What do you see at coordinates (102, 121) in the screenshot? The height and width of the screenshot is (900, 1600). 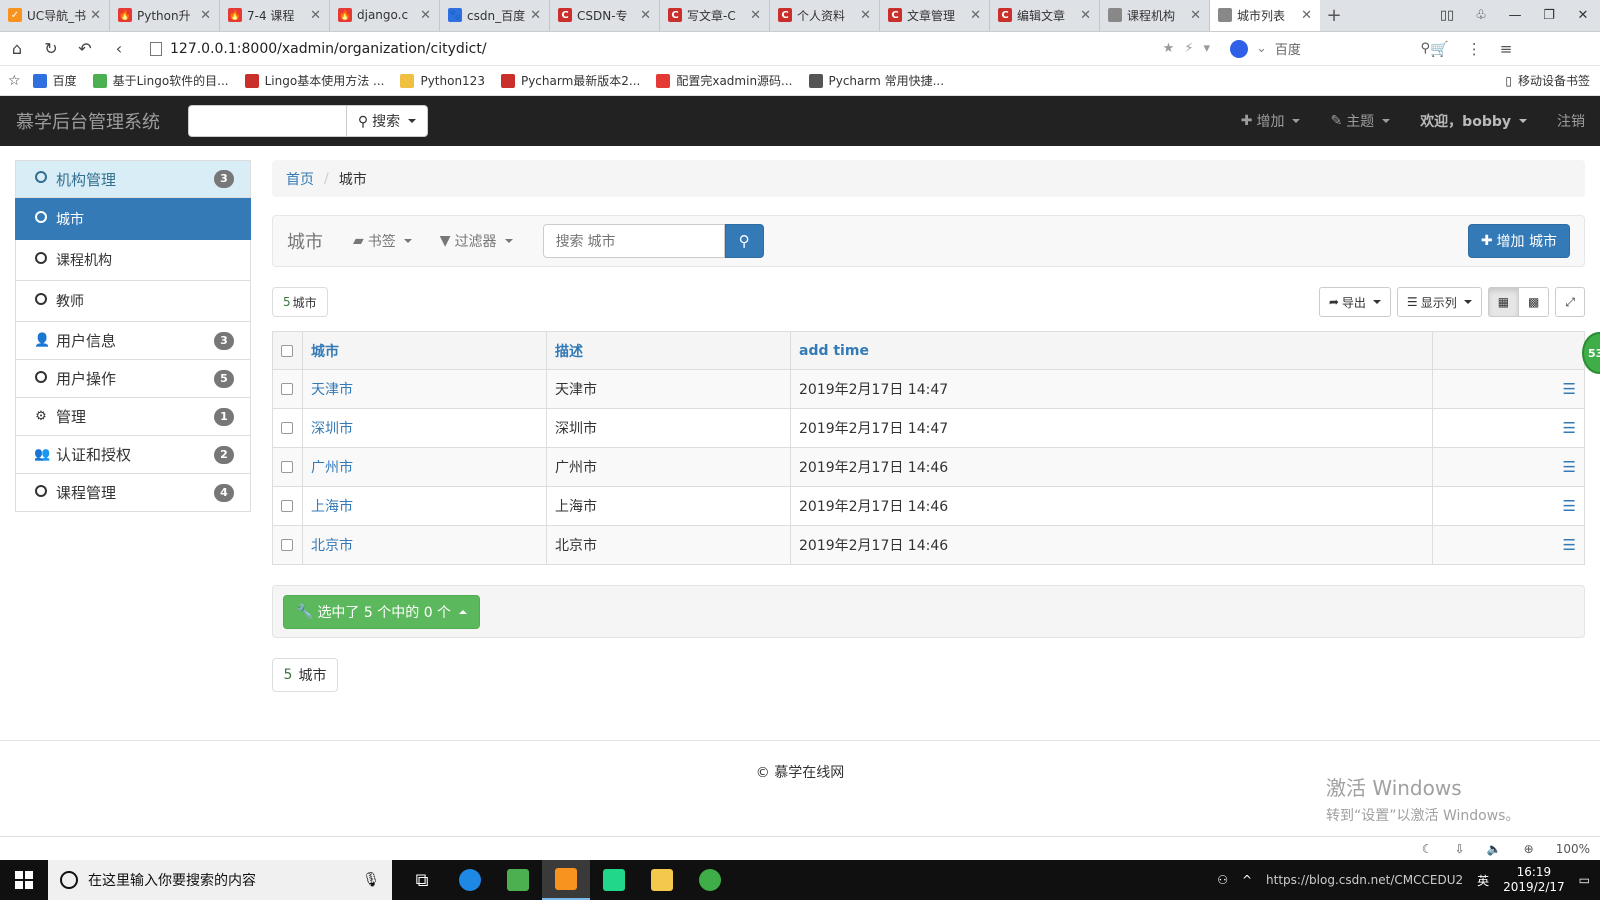 I see `brand-title: 慕学后台管理系统` at bounding box center [102, 121].